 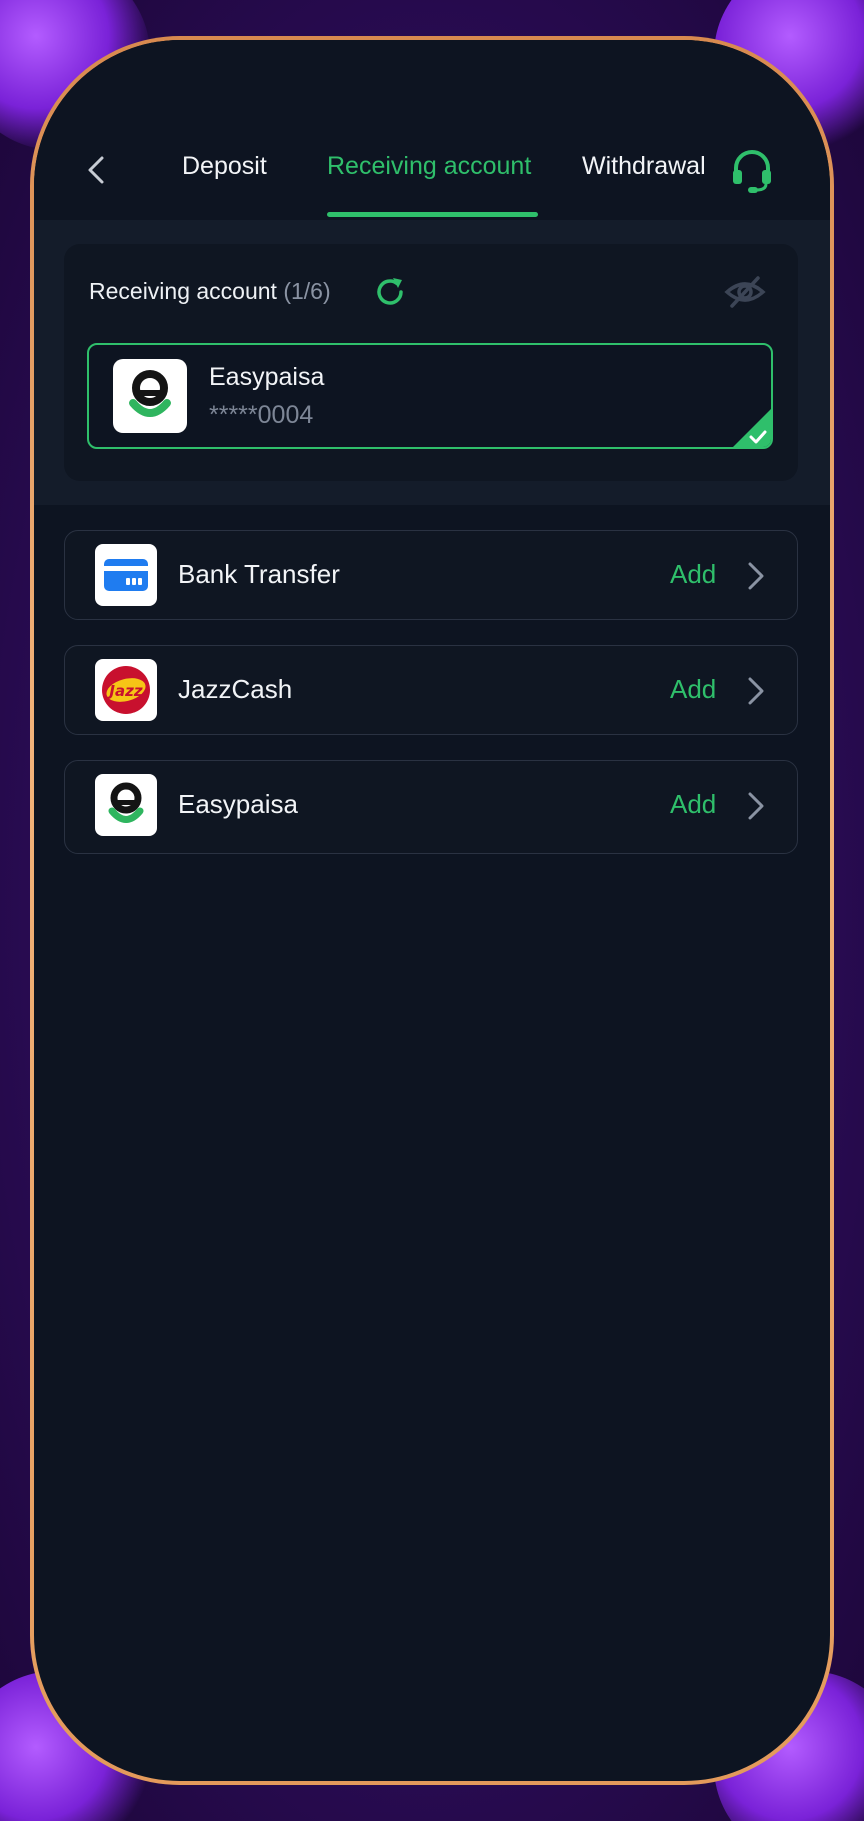 I want to click on method-bank-transfer: Bank Transfer Add, so click(x=431, y=575).